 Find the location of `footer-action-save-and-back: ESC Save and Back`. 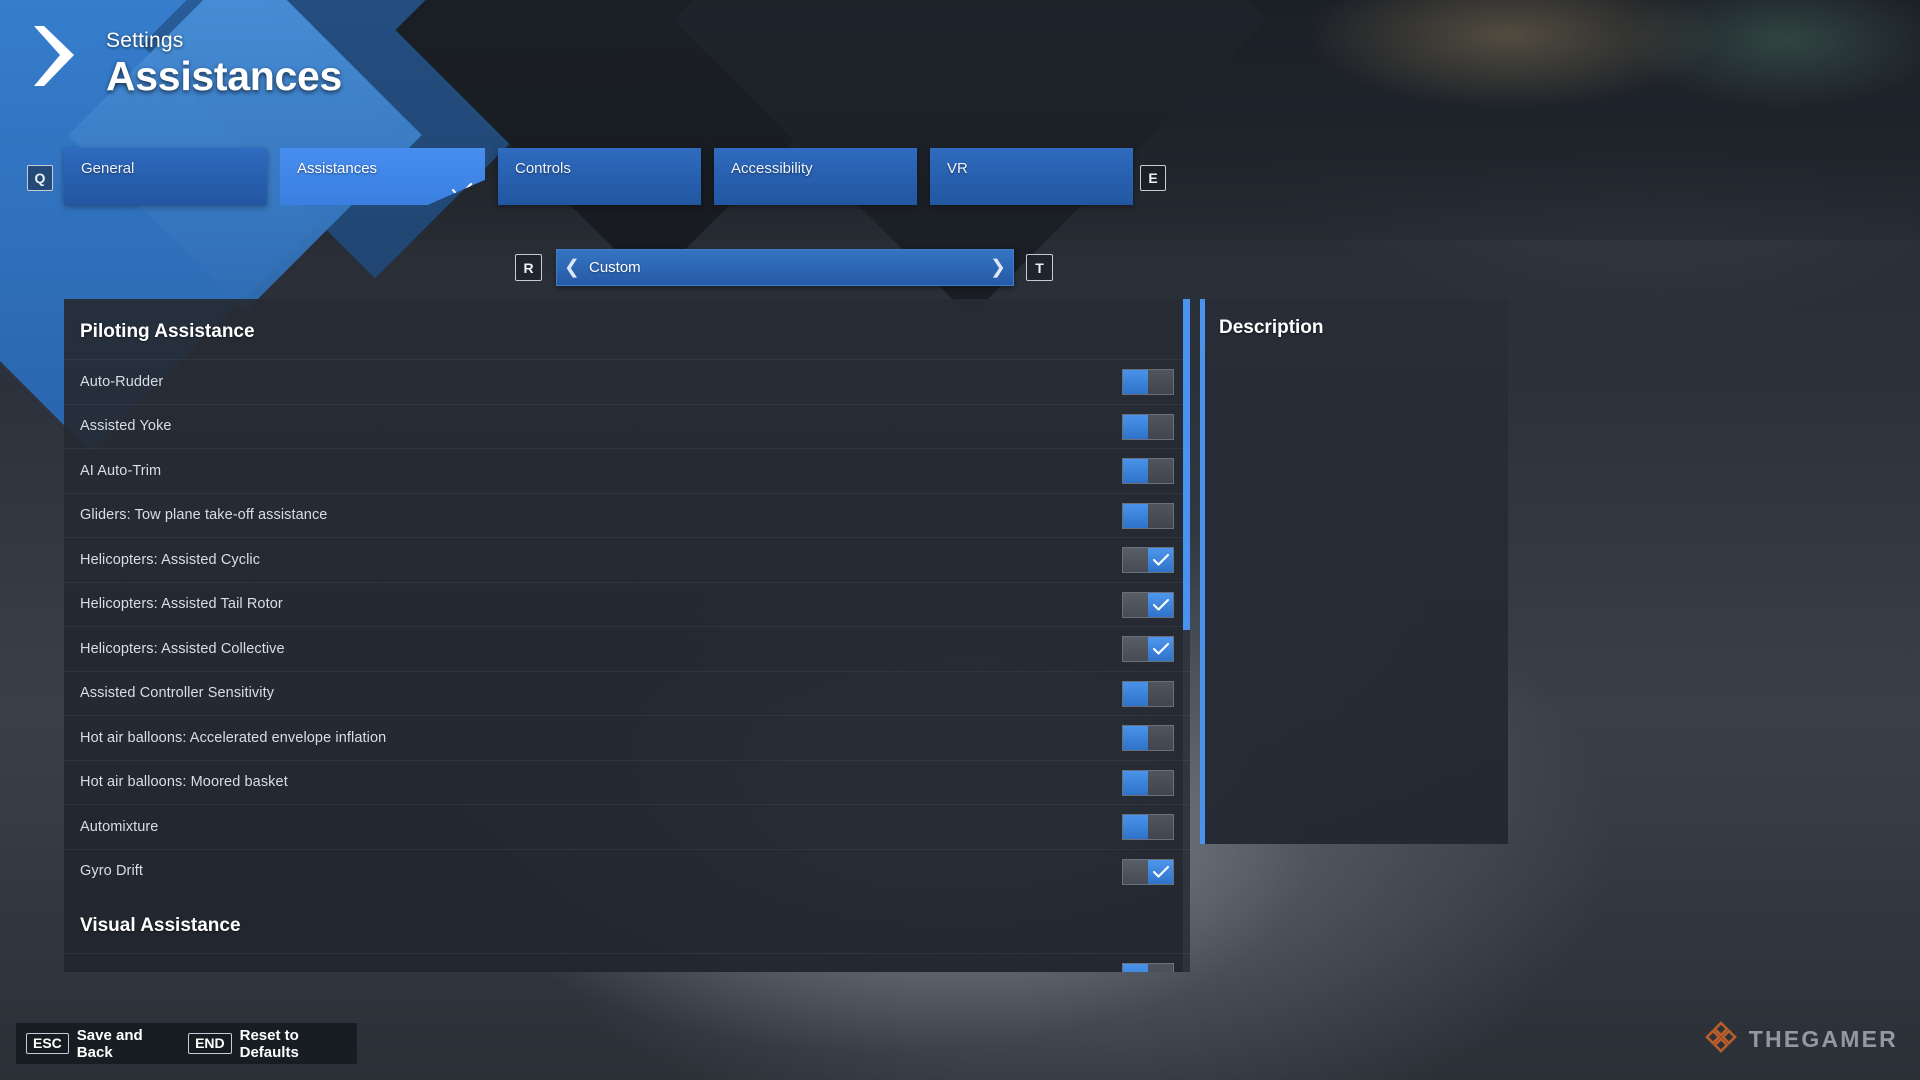

footer-action-save-and-back: ESC Save and Back is located at coordinates (102, 1044).